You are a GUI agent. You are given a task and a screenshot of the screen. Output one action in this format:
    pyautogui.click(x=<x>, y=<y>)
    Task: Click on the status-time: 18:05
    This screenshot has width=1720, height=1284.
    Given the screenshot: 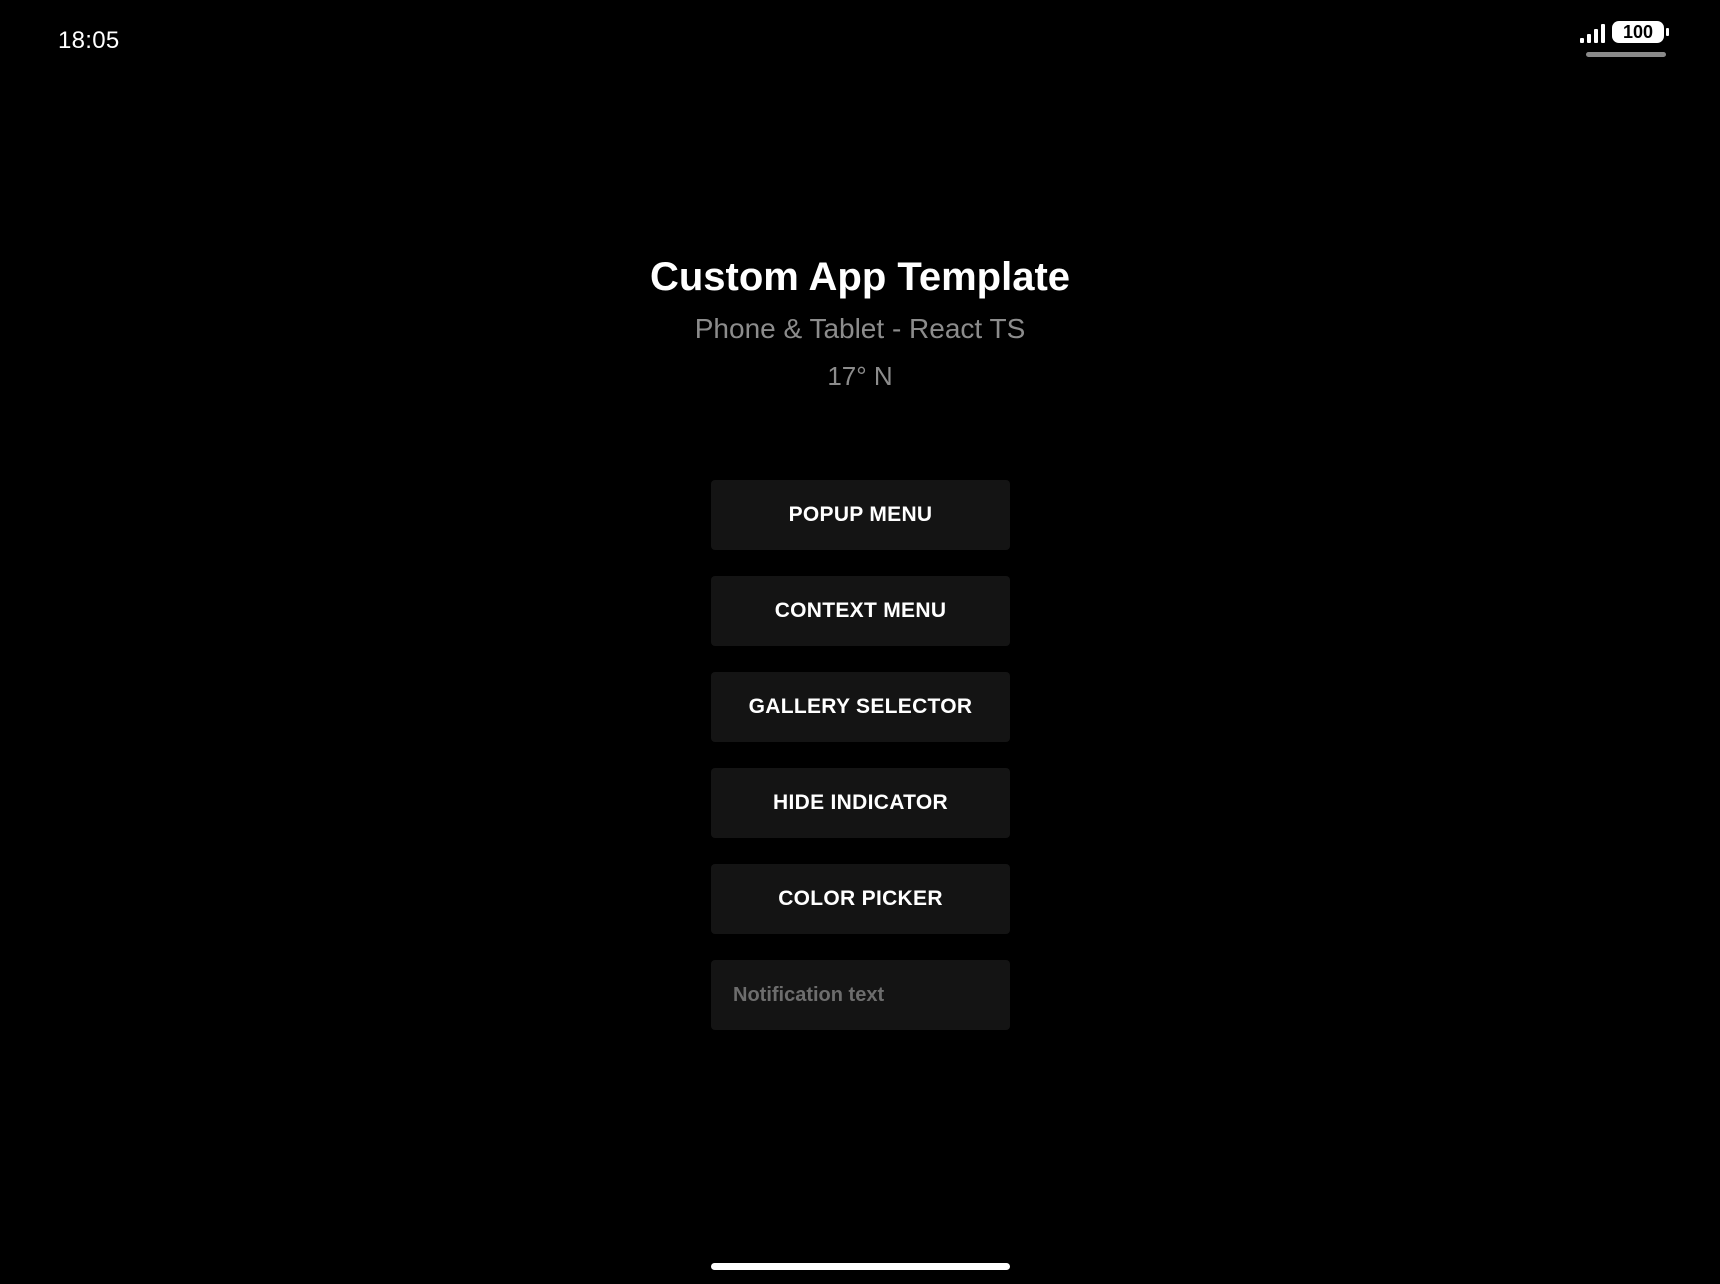 What is the action you would take?
    pyautogui.click(x=89, y=40)
    